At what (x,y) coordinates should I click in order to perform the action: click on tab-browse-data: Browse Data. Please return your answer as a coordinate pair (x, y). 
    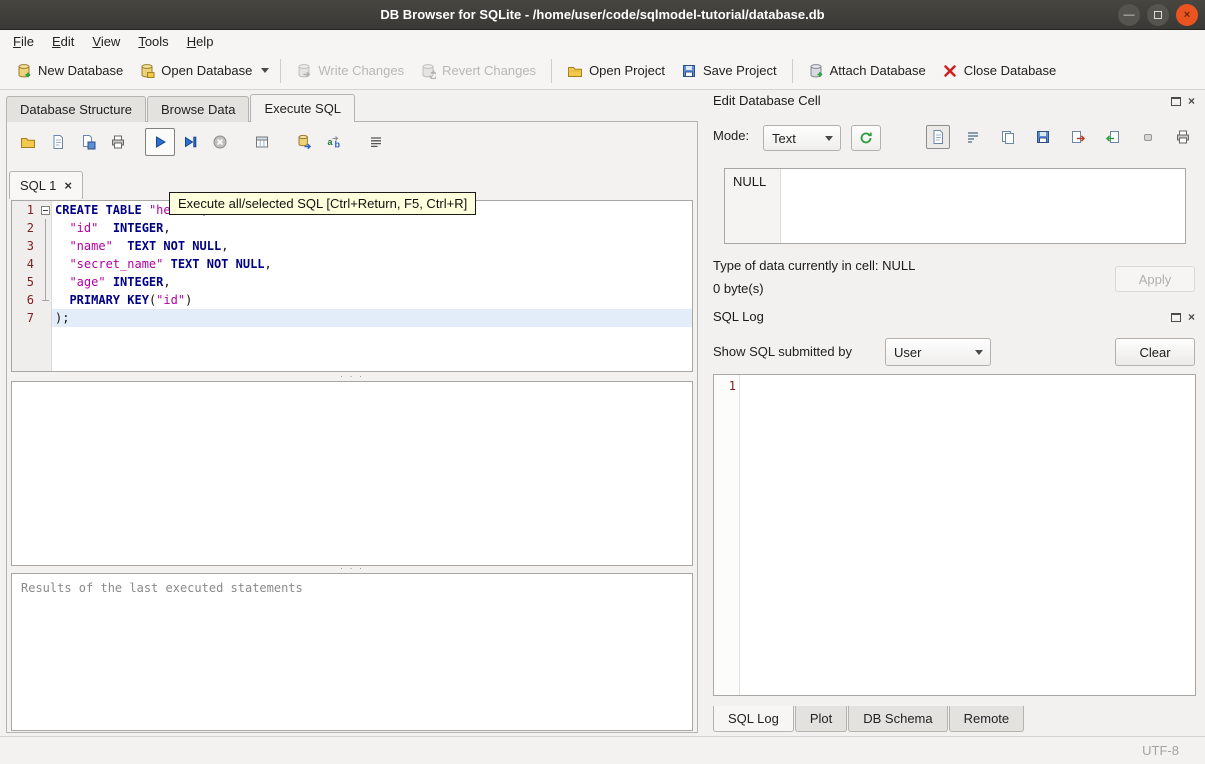
    Looking at the image, I should click on (198, 109).